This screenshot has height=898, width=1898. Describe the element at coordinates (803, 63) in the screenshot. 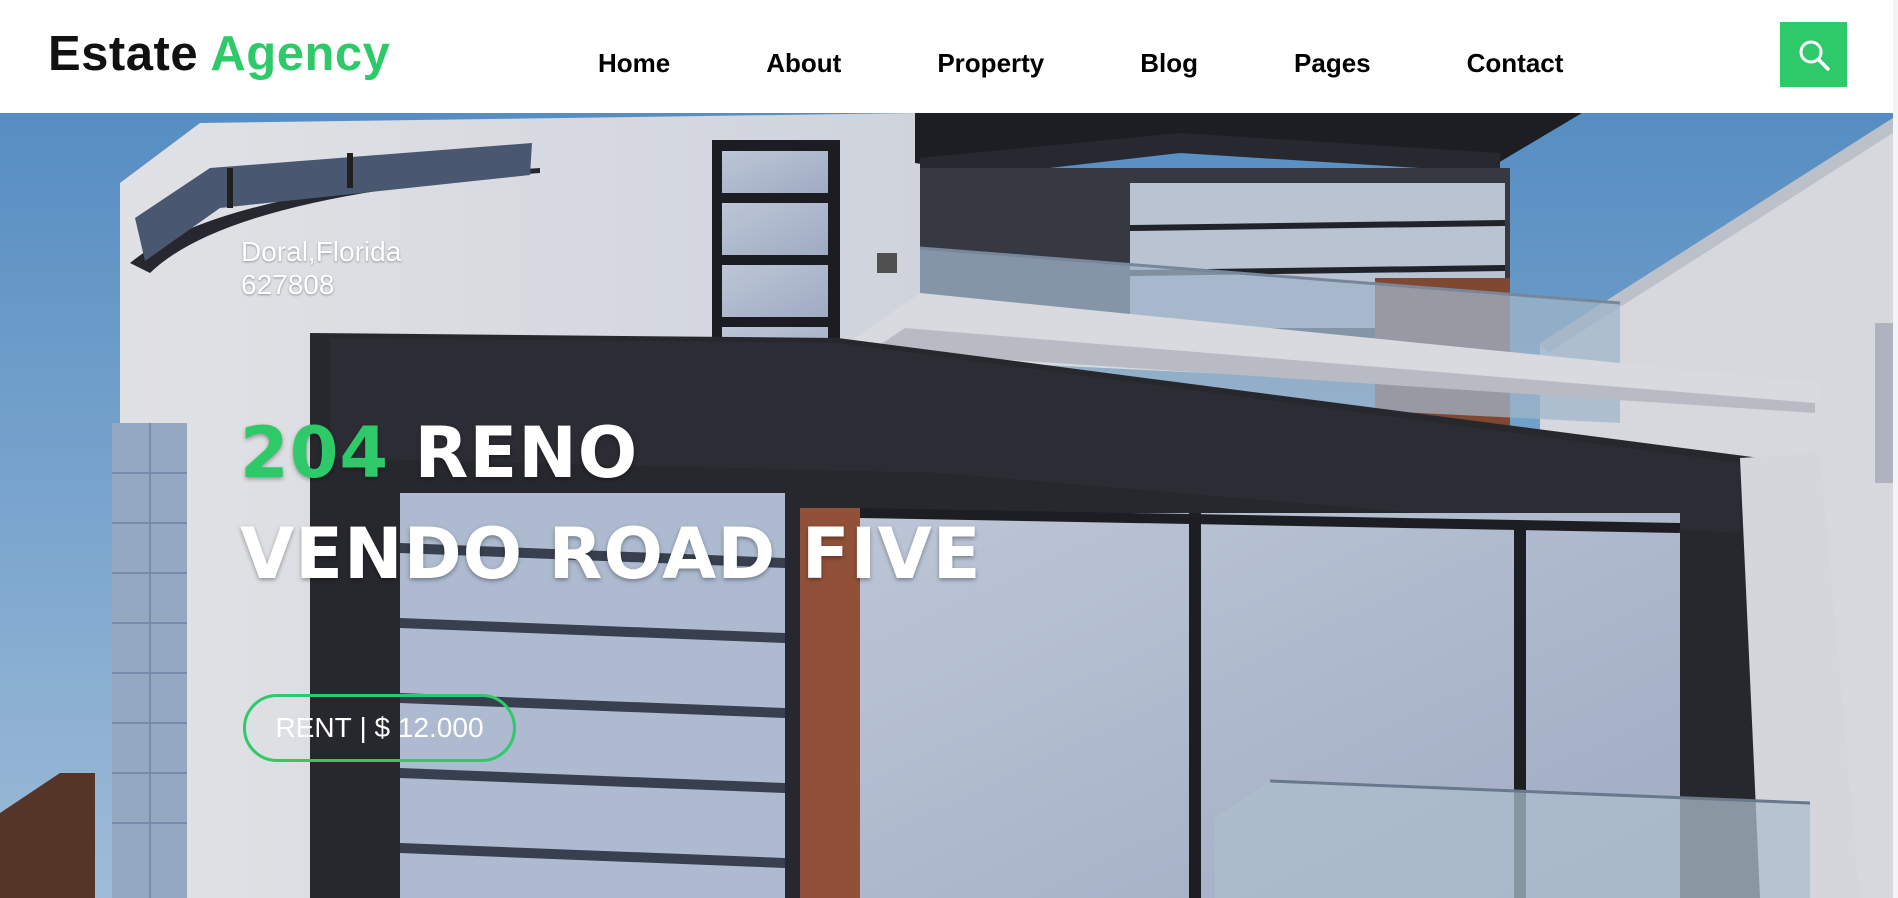

I see `nav-about: About` at that location.